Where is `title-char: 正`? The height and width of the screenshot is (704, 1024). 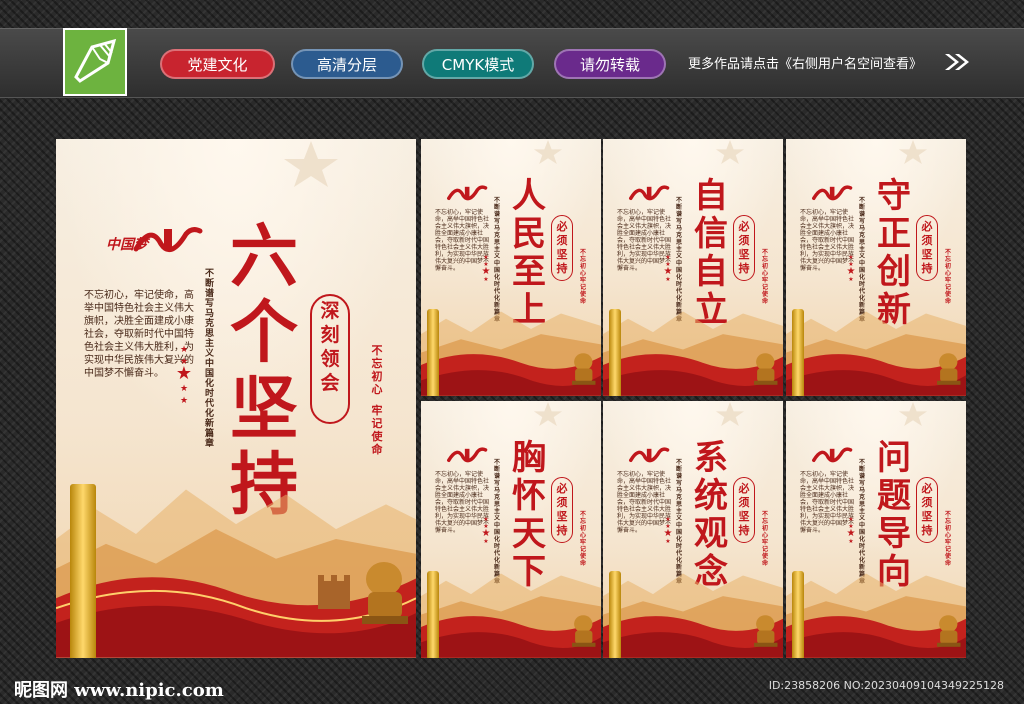 title-char: 正 is located at coordinates (894, 234).